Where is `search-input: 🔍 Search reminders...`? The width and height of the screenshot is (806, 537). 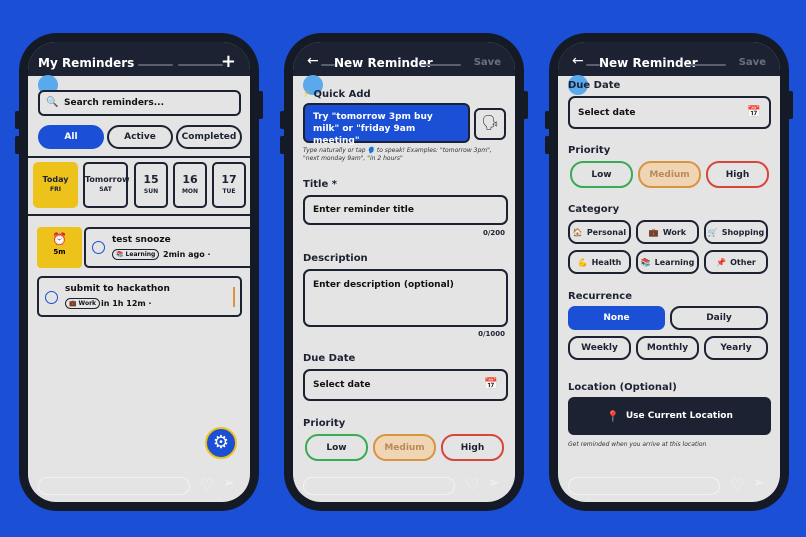
search-input: 🔍 Search reminders... is located at coordinates (139, 103).